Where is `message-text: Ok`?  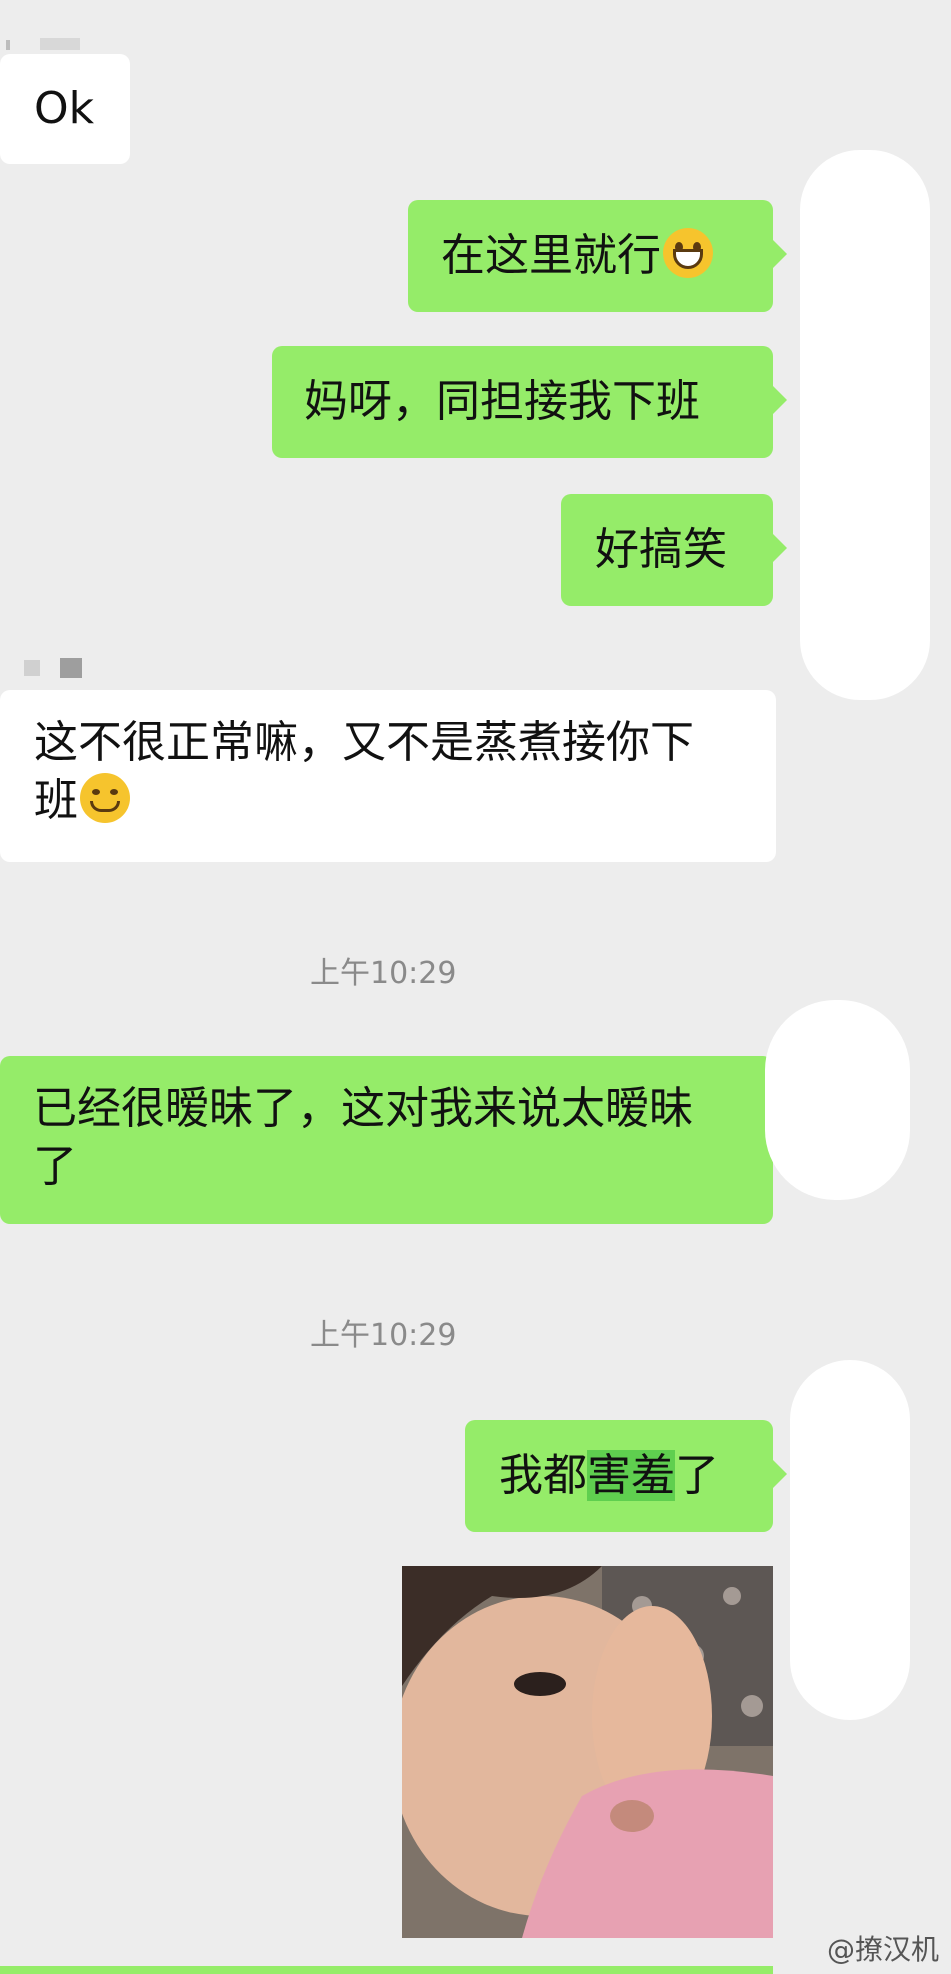
message-text: Ok is located at coordinates (64, 108).